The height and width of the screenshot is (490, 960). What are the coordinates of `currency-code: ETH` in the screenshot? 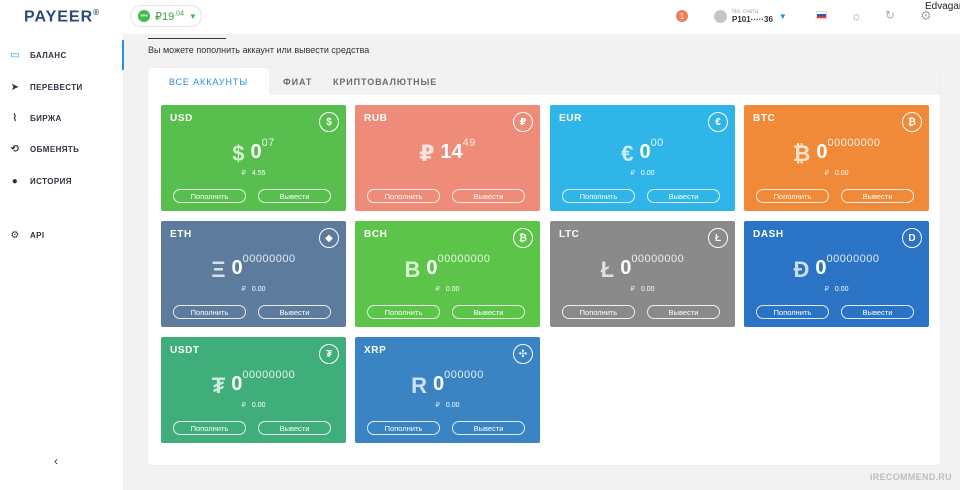 It's located at (181, 234).